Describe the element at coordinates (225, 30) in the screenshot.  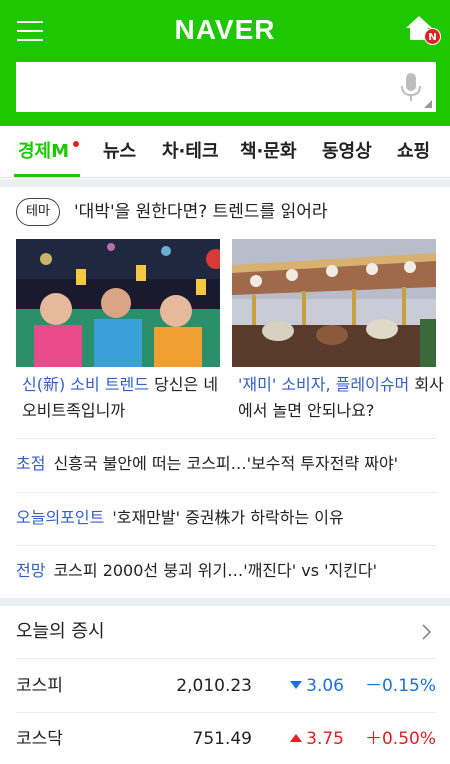
I see `naver-logo: NAVER` at that location.